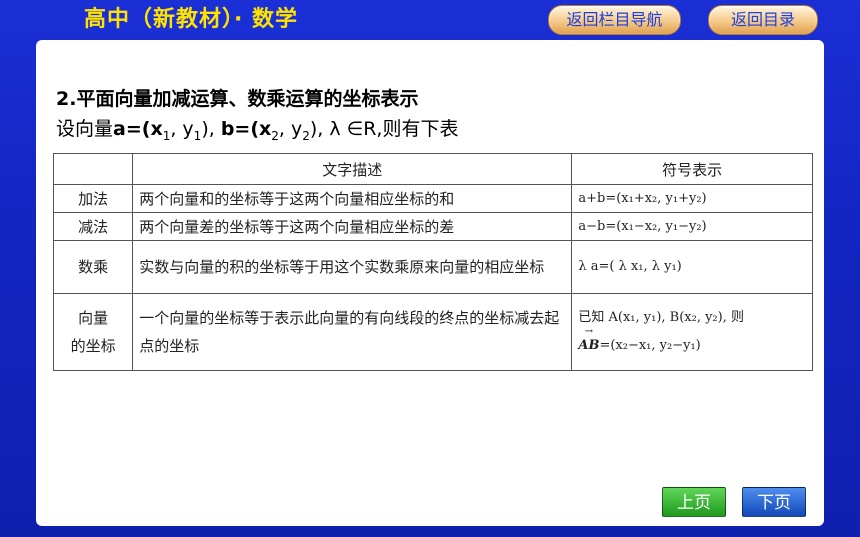  I want to click on formula-tail: =(x₂−x₁, y₂−y₁), so click(650, 345).